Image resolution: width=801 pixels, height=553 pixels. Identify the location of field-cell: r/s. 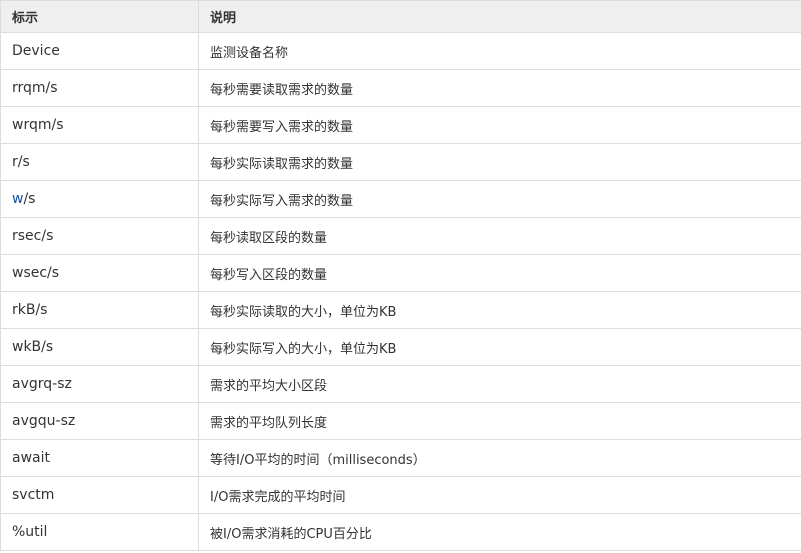
(99, 162).